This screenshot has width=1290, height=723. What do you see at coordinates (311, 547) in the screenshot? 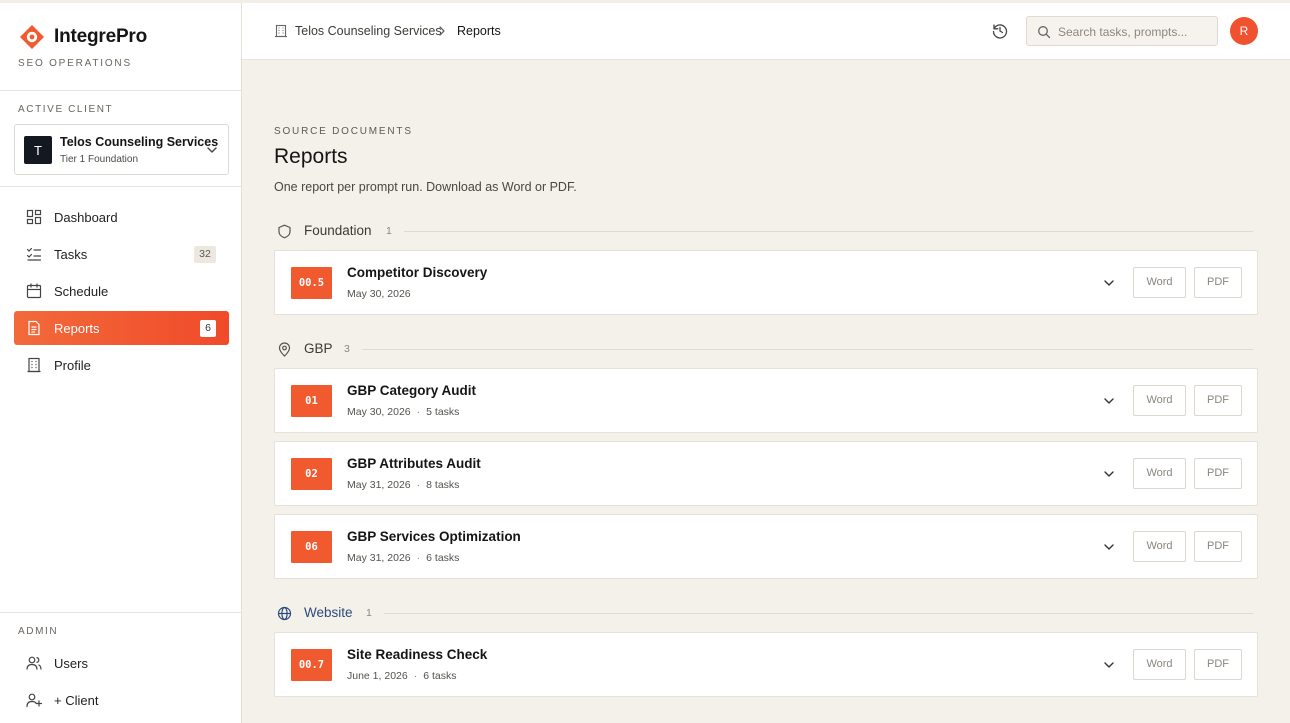
I see `report-code-badge: 06` at bounding box center [311, 547].